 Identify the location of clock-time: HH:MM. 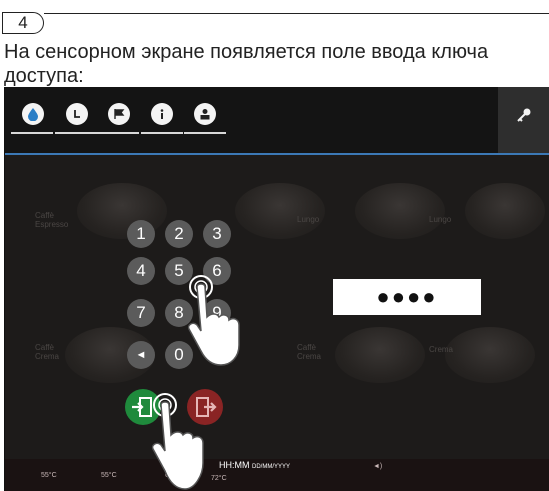
(234, 465).